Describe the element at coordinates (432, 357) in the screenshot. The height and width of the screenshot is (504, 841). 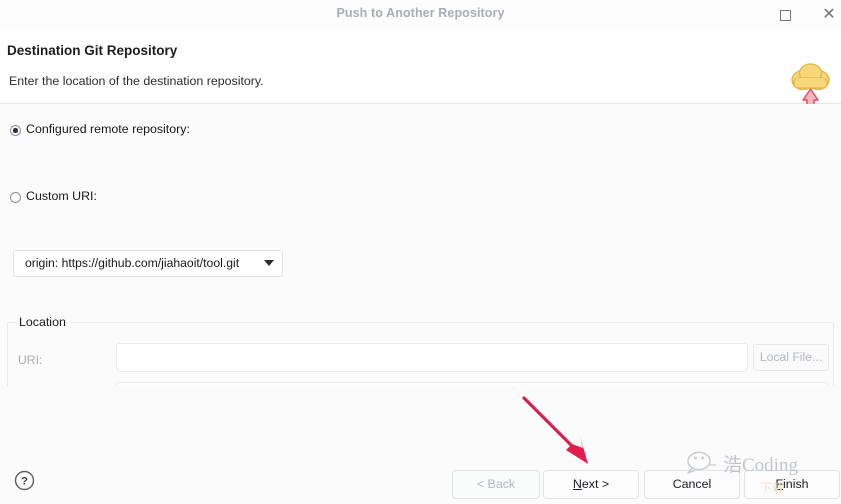
I see `uri-input` at that location.